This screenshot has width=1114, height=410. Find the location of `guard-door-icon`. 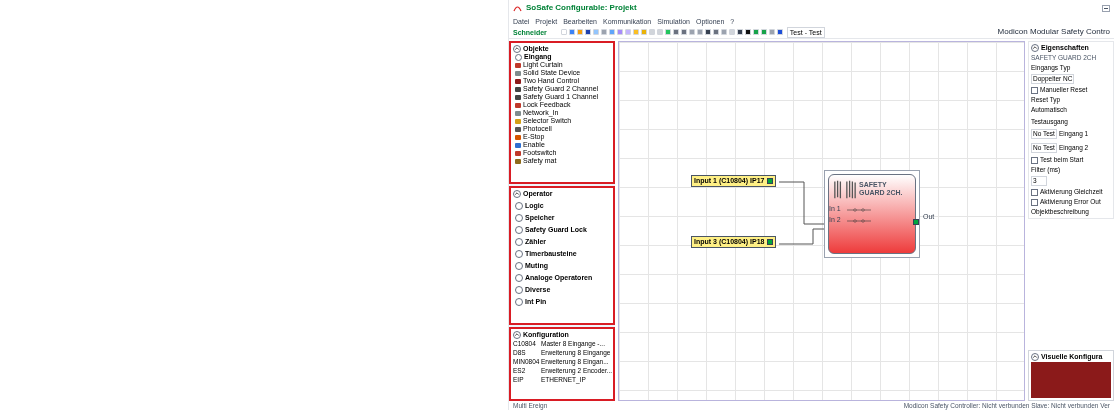

guard-door-icon is located at coordinates (845, 189).